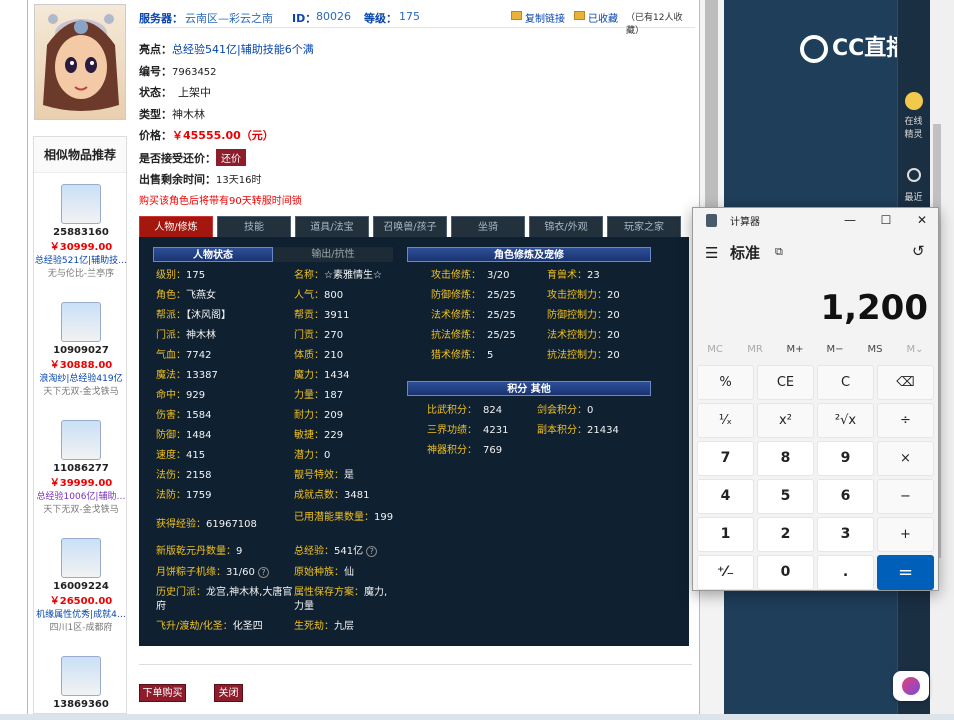 The image size is (954, 720). I want to click on add-button: +, so click(905, 534).